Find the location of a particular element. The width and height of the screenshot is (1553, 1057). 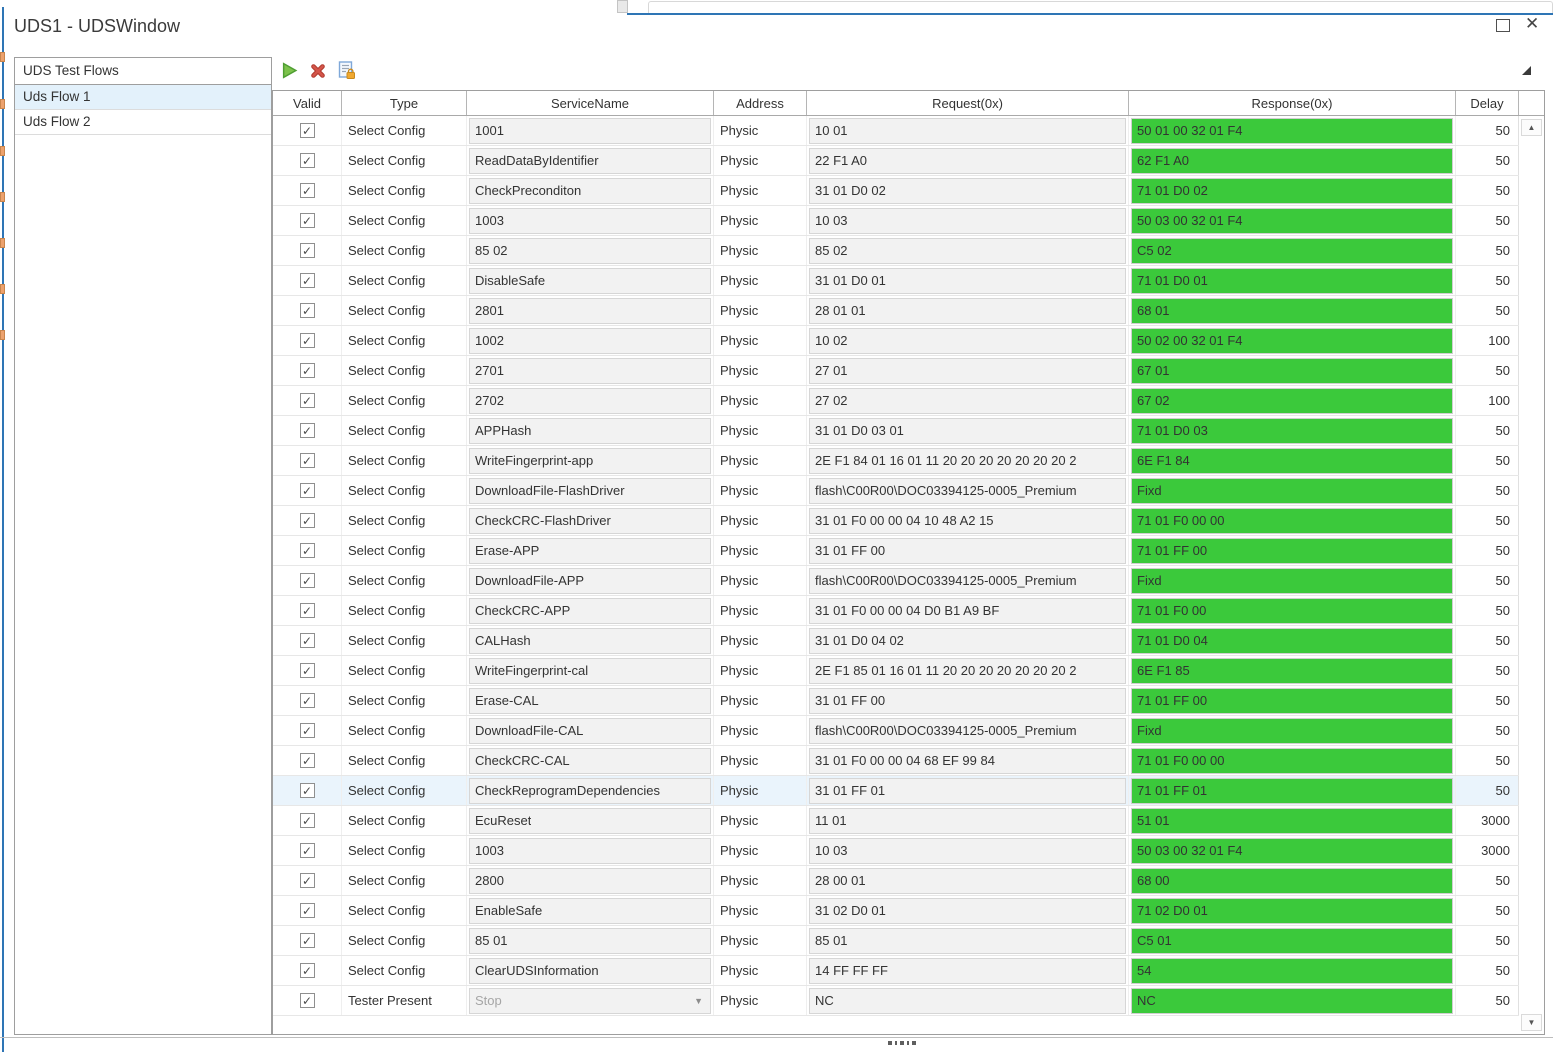

grid-options-corner-icon is located at coordinates (1526, 70).